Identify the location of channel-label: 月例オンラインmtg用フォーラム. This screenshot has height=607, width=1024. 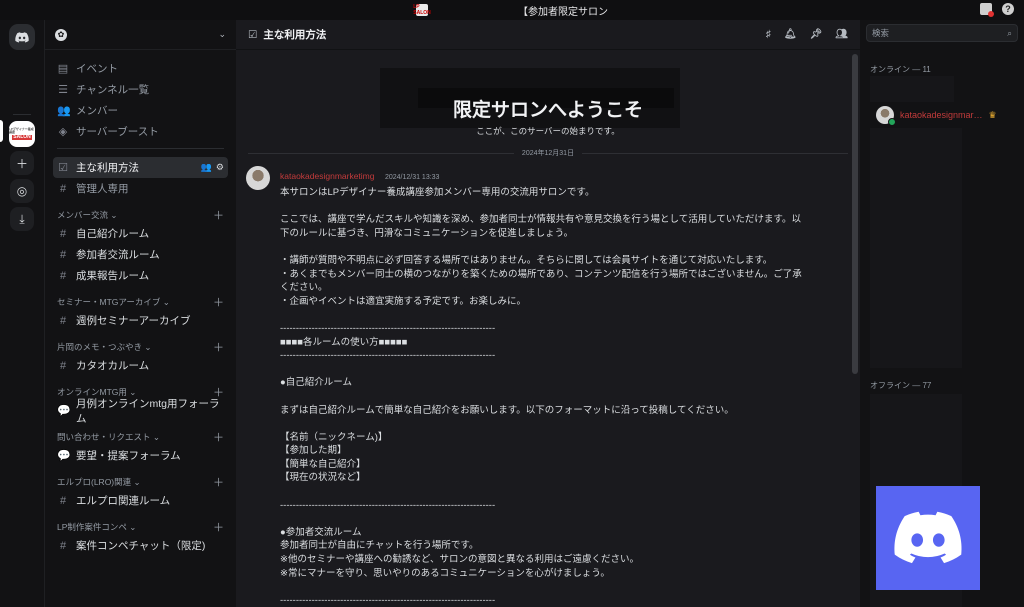
(148, 411).